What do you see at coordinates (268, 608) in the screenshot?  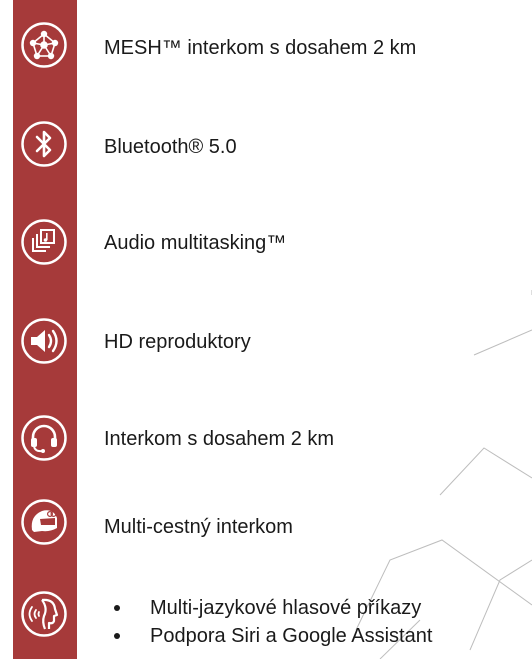 I see `list-item: Multi-jazykové hlasové příkazy` at bounding box center [268, 608].